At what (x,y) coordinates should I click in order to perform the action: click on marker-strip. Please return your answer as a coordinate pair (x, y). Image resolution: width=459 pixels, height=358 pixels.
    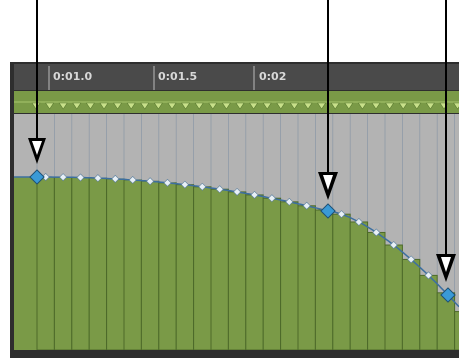
    Looking at the image, I should click on (236, 102).